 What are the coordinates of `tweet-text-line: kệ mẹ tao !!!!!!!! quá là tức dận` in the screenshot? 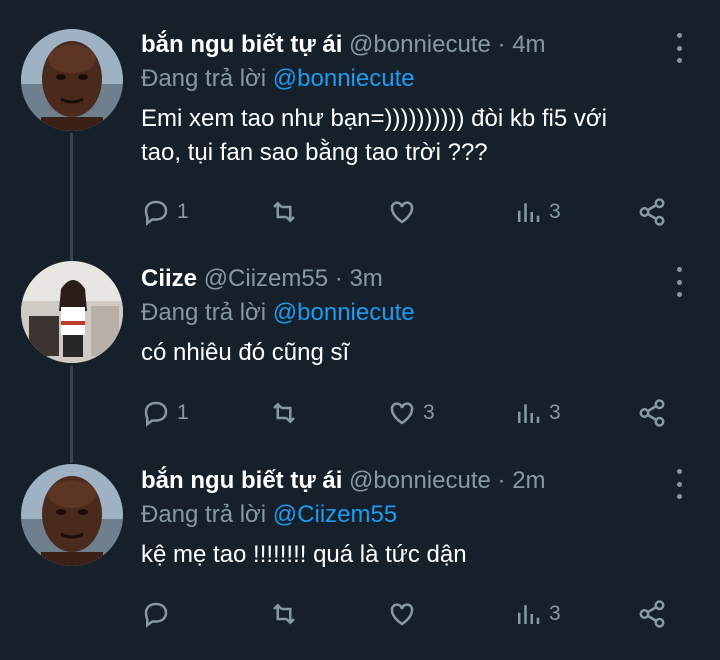 It's located at (304, 554).